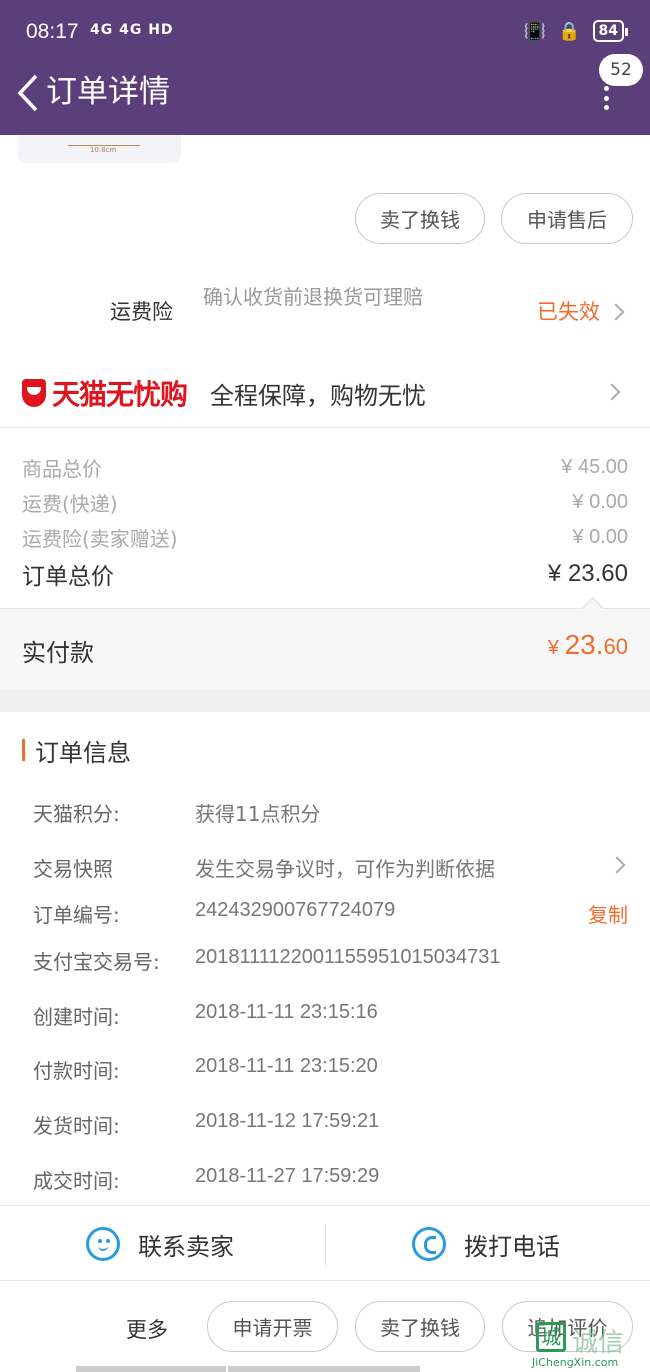 This screenshot has width=650, height=1372. I want to click on total-value: ¥ 23.60, so click(587, 573).